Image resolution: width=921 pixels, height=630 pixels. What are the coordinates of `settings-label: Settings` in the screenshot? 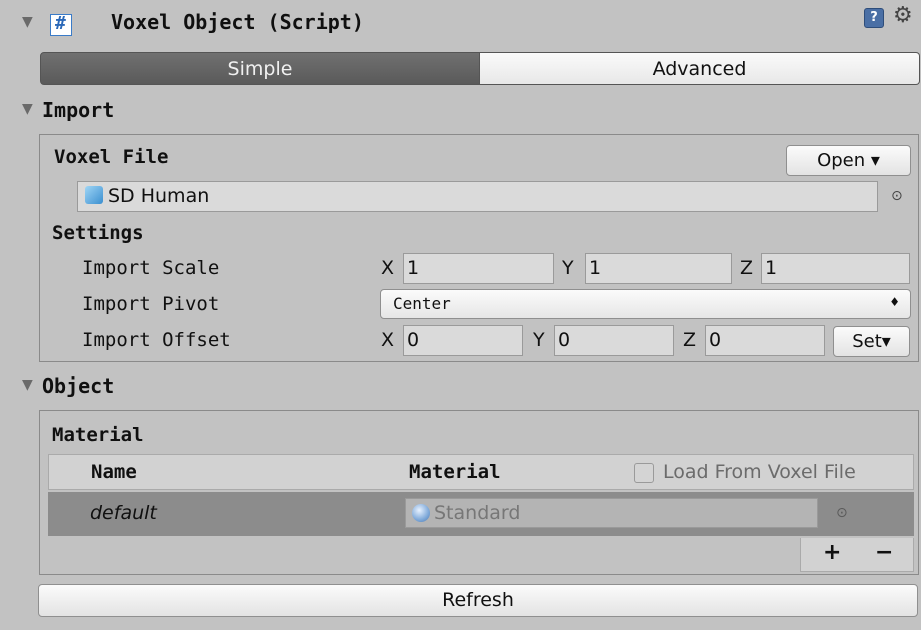 It's located at (98, 233).